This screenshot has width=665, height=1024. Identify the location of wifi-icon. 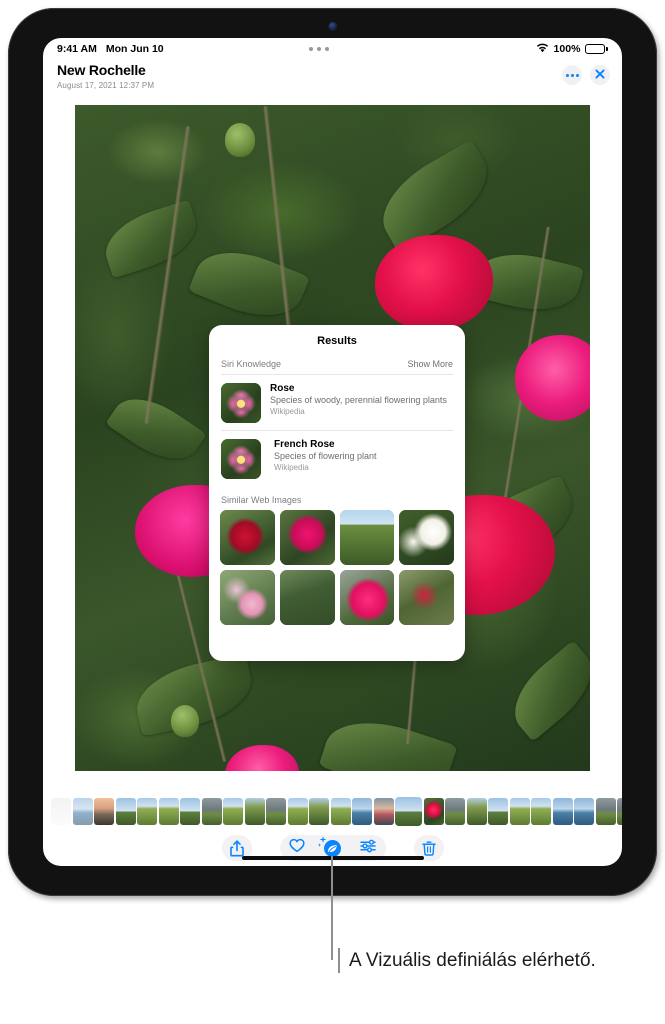
(542, 49).